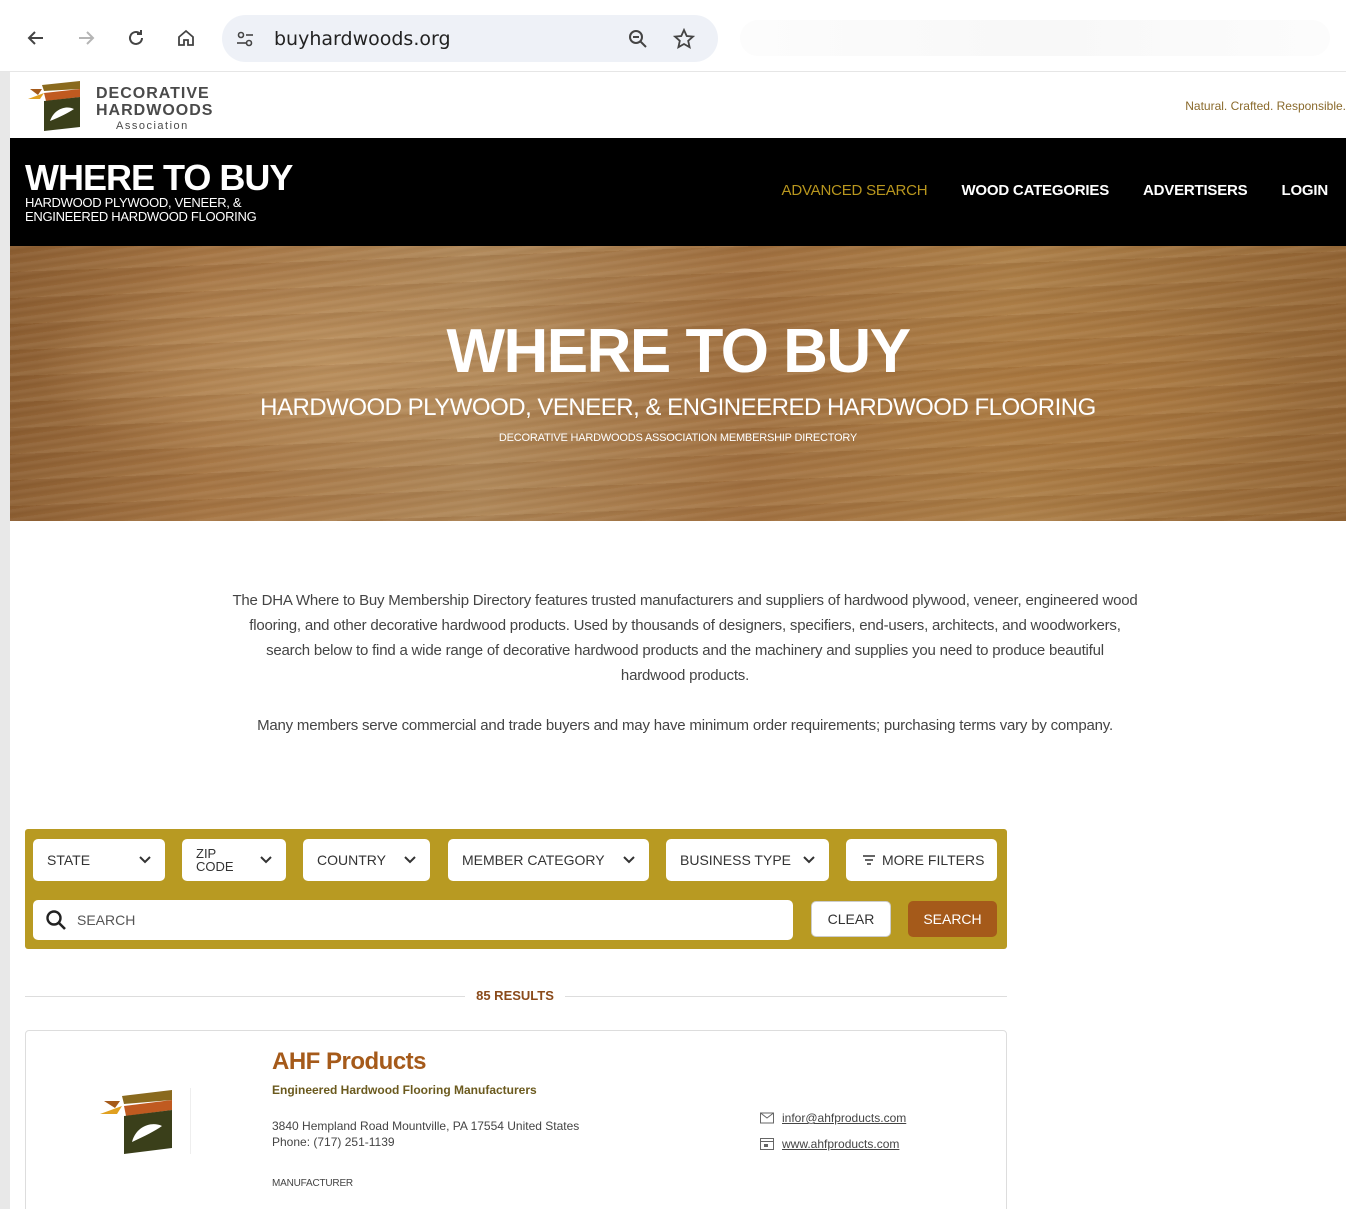  What do you see at coordinates (69, 860) in the screenshot?
I see `state-label: STATE` at bounding box center [69, 860].